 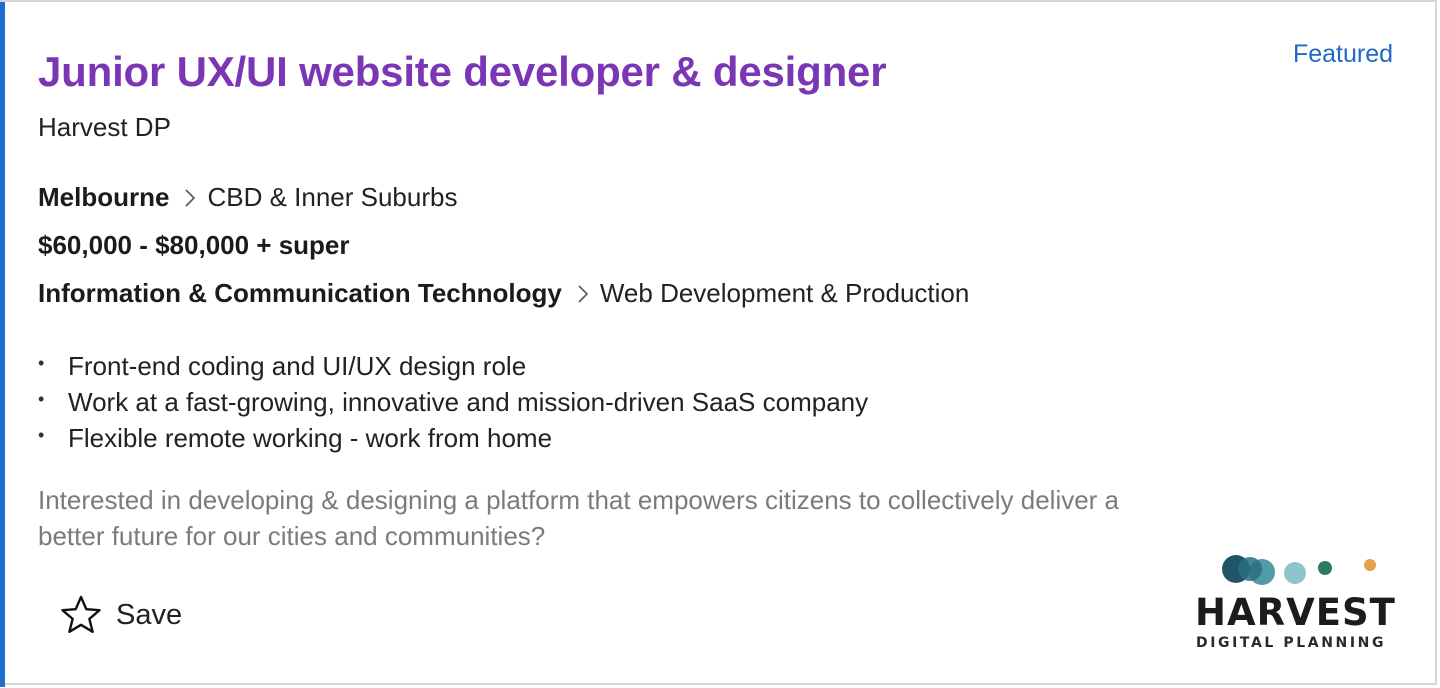 I want to click on job-salary: $60,000 - $80,000 + super, so click(x=194, y=245).